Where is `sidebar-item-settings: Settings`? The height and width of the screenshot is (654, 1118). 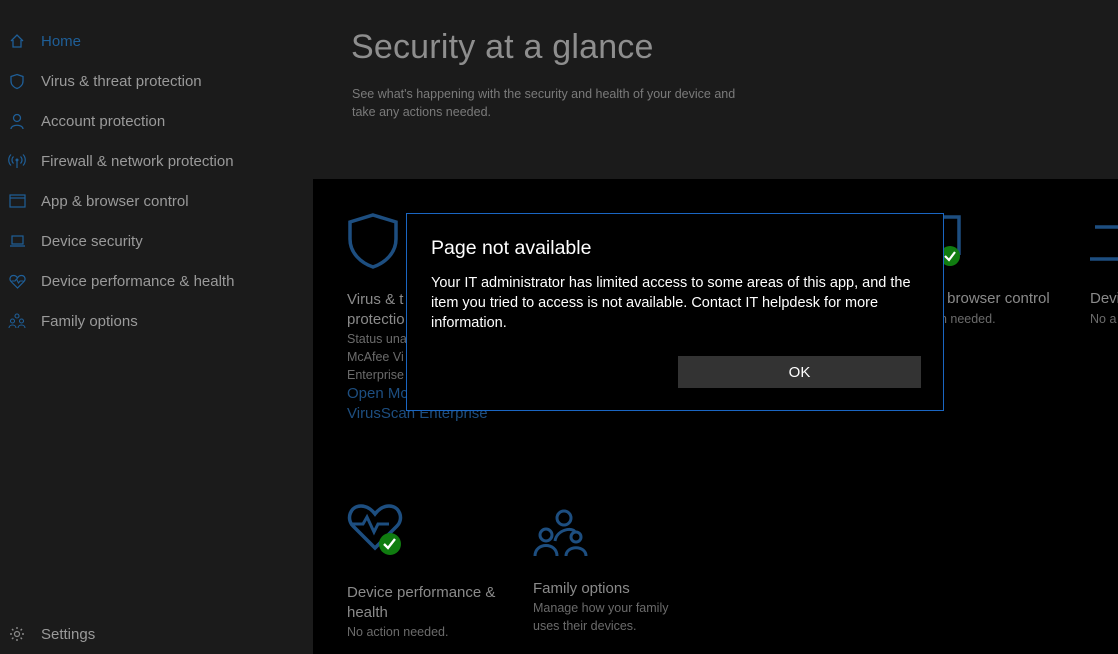
sidebar-item-settings: Settings is located at coordinates (156, 634).